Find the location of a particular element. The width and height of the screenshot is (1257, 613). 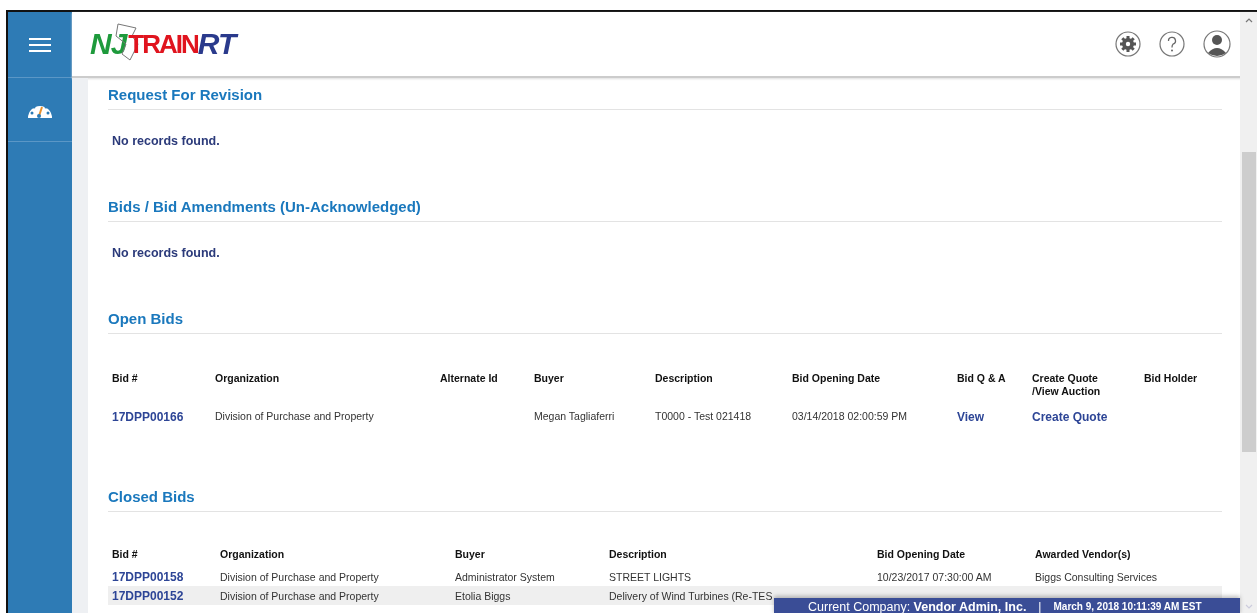

help-icon is located at coordinates (1172, 44).